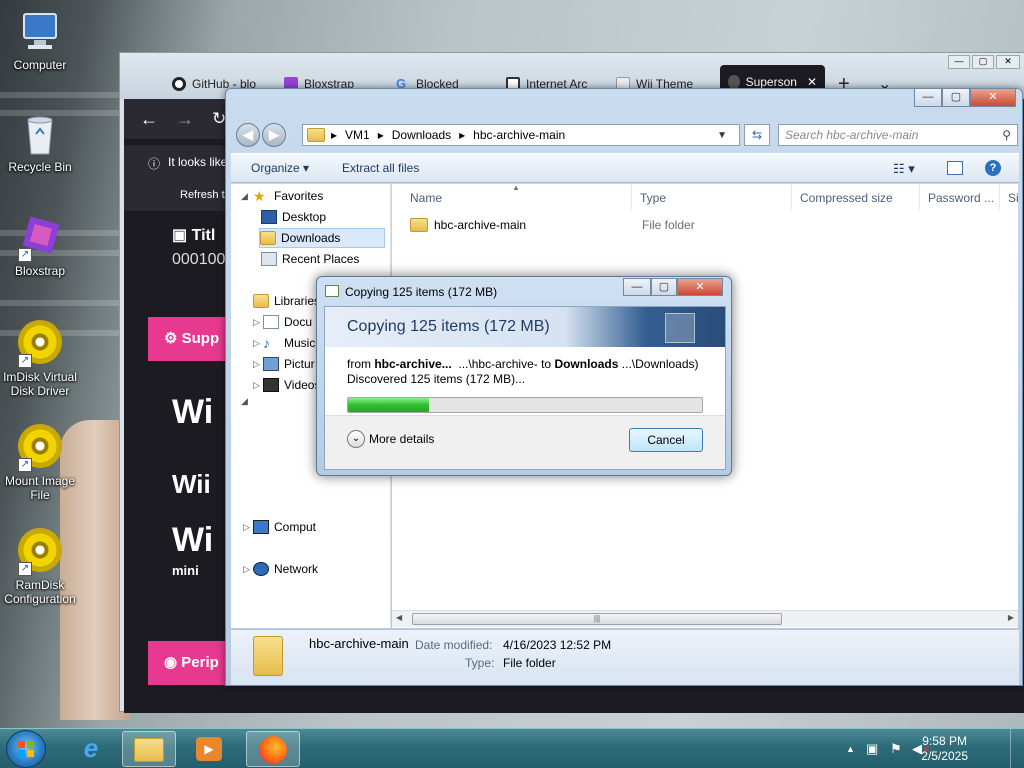 The width and height of the screenshot is (1024, 768). I want to click on recent-places-icon, so click(269, 259).